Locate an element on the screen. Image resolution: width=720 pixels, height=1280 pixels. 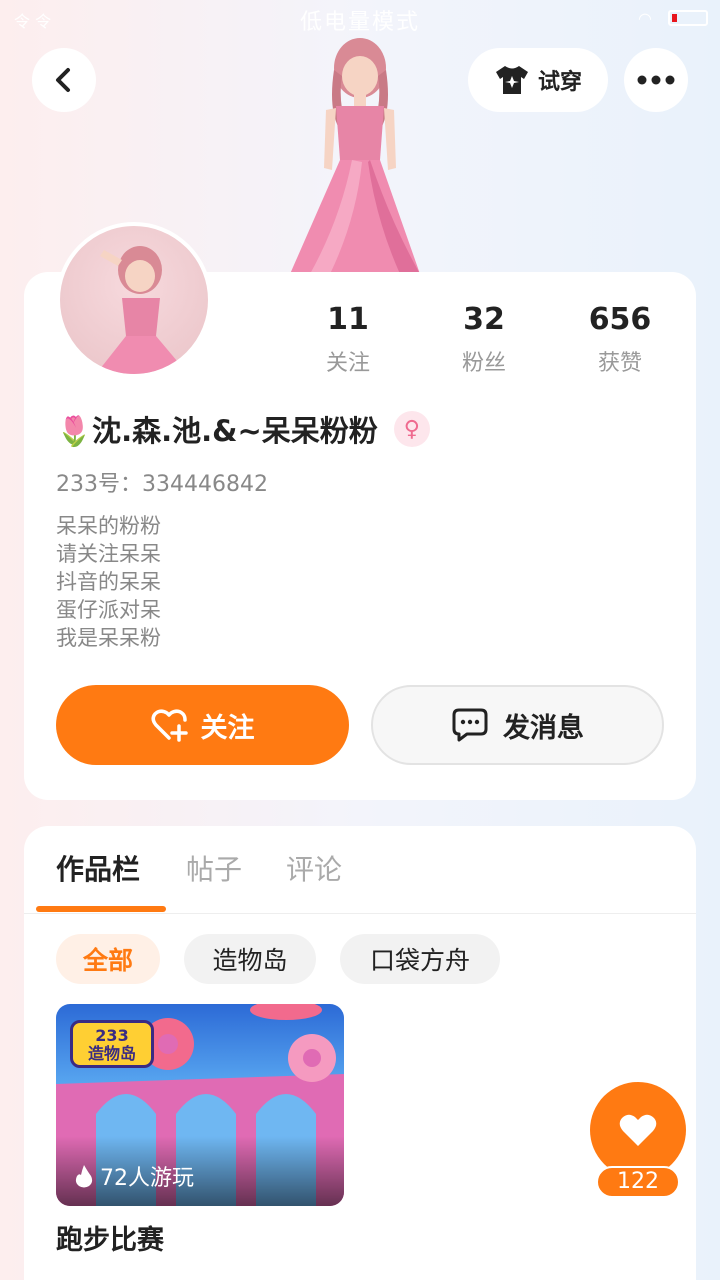
message-label: 发消息 is located at coordinates (543, 728).